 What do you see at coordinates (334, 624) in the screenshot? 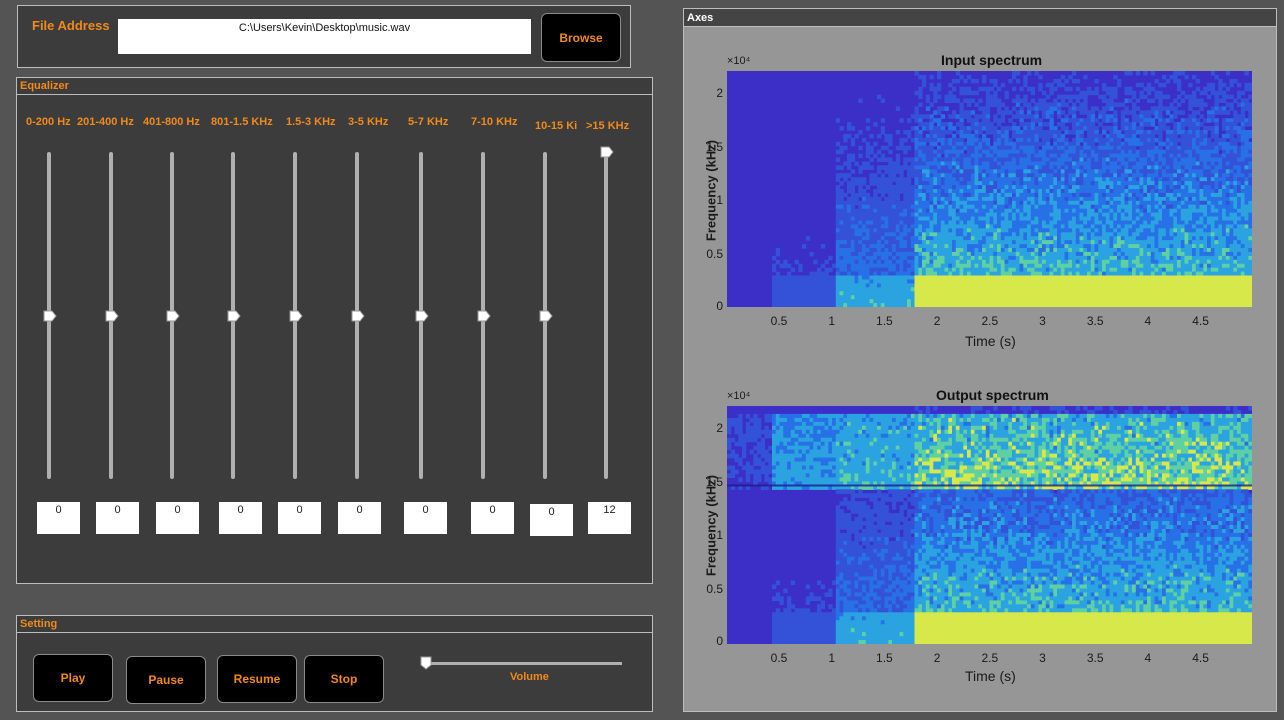
I see `setting-title: Setting` at bounding box center [334, 624].